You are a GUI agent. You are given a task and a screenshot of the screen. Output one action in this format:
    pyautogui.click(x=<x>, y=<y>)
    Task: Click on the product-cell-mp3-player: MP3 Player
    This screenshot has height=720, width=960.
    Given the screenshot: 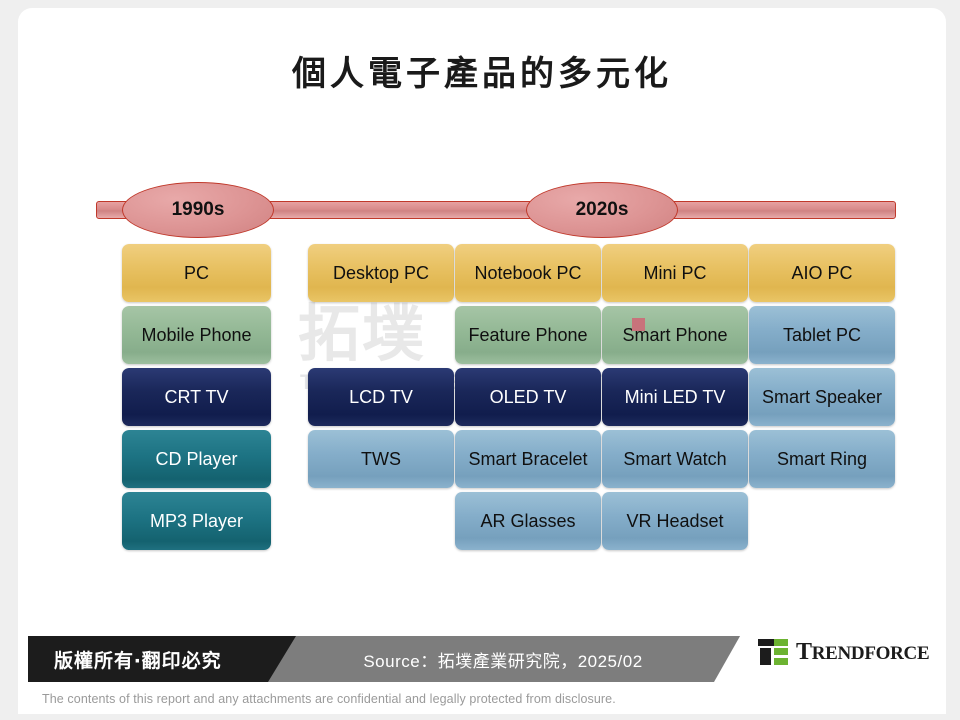 What is the action you would take?
    pyautogui.click(x=196, y=521)
    